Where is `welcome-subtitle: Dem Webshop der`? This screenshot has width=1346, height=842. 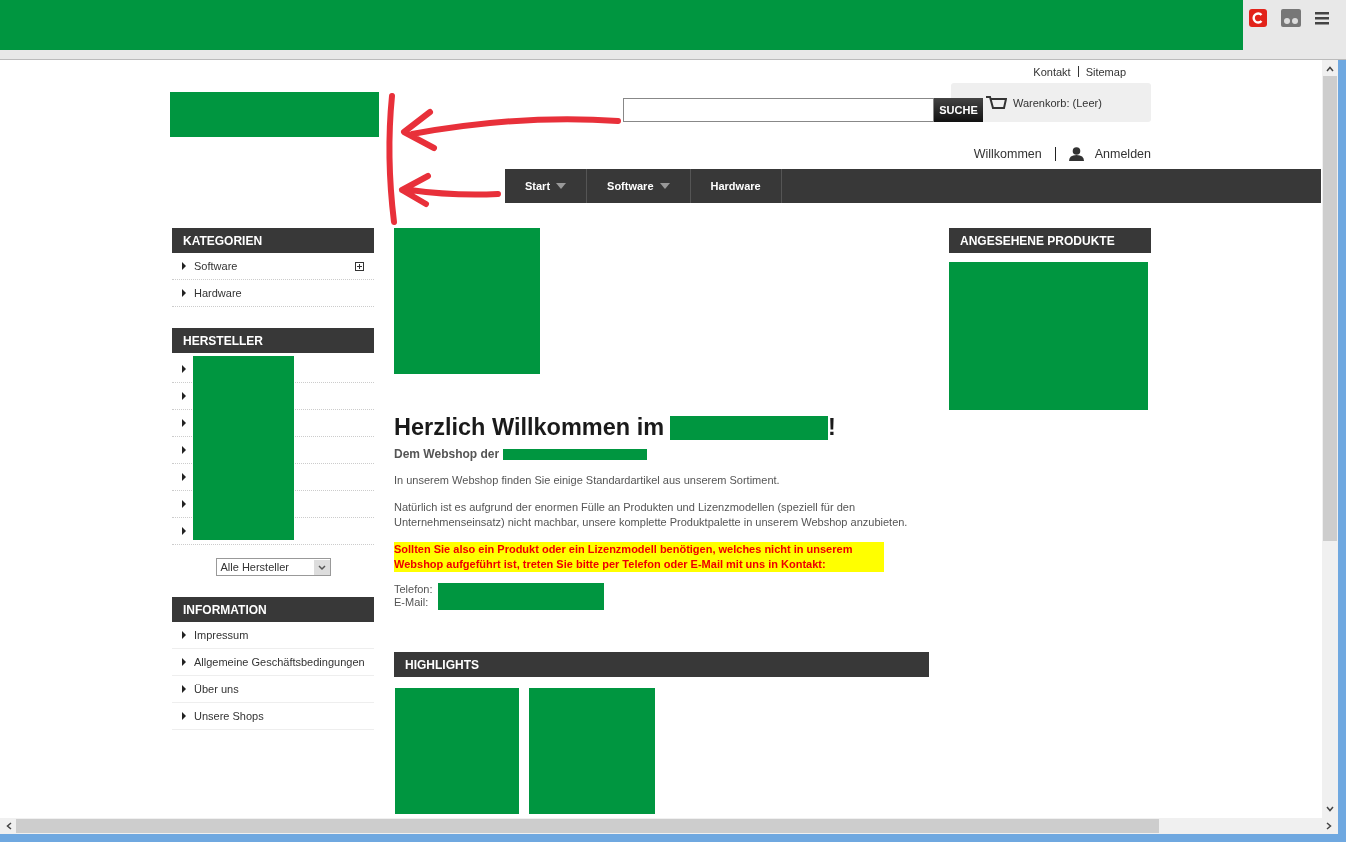 welcome-subtitle: Dem Webshop der is located at coordinates (447, 454).